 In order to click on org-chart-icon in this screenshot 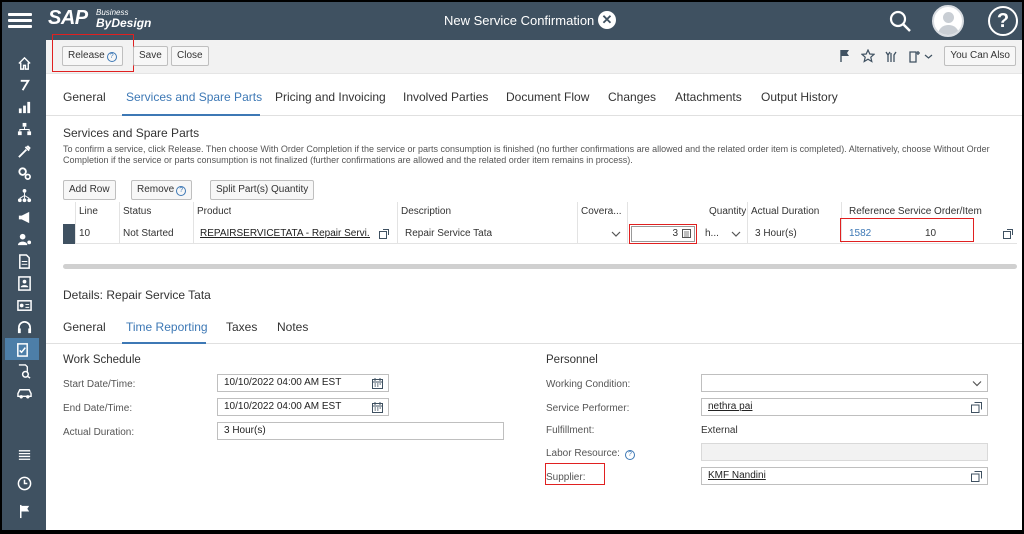, I will do `click(24, 129)`.